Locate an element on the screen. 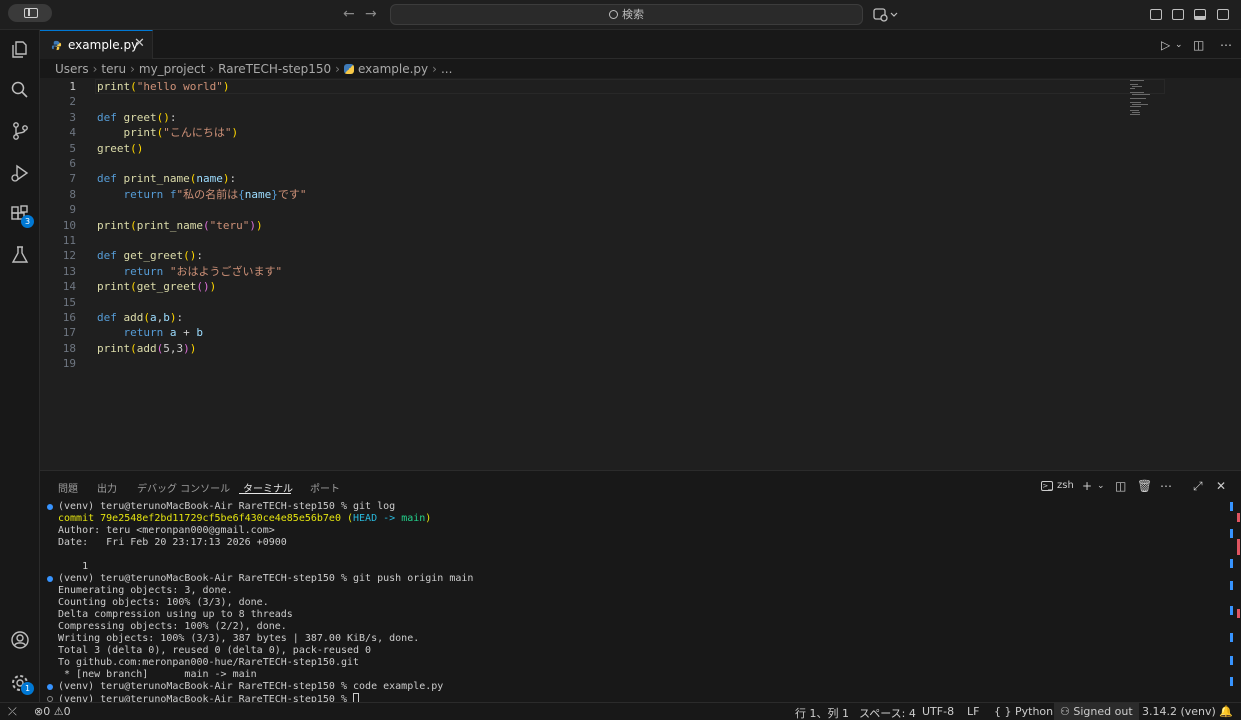 This screenshot has height=720, width=1241. close-tab-icon: ✕ is located at coordinates (139, 43).